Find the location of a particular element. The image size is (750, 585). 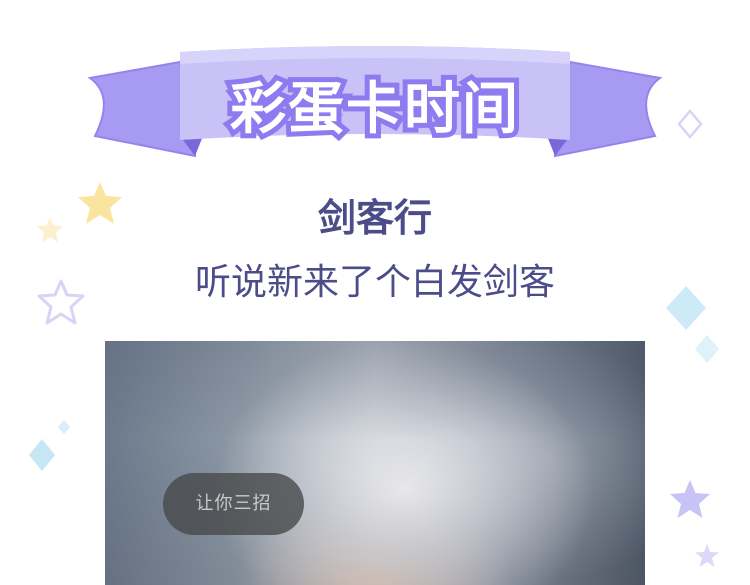

diamond-outline-icon is located at coordinates (690, 124).